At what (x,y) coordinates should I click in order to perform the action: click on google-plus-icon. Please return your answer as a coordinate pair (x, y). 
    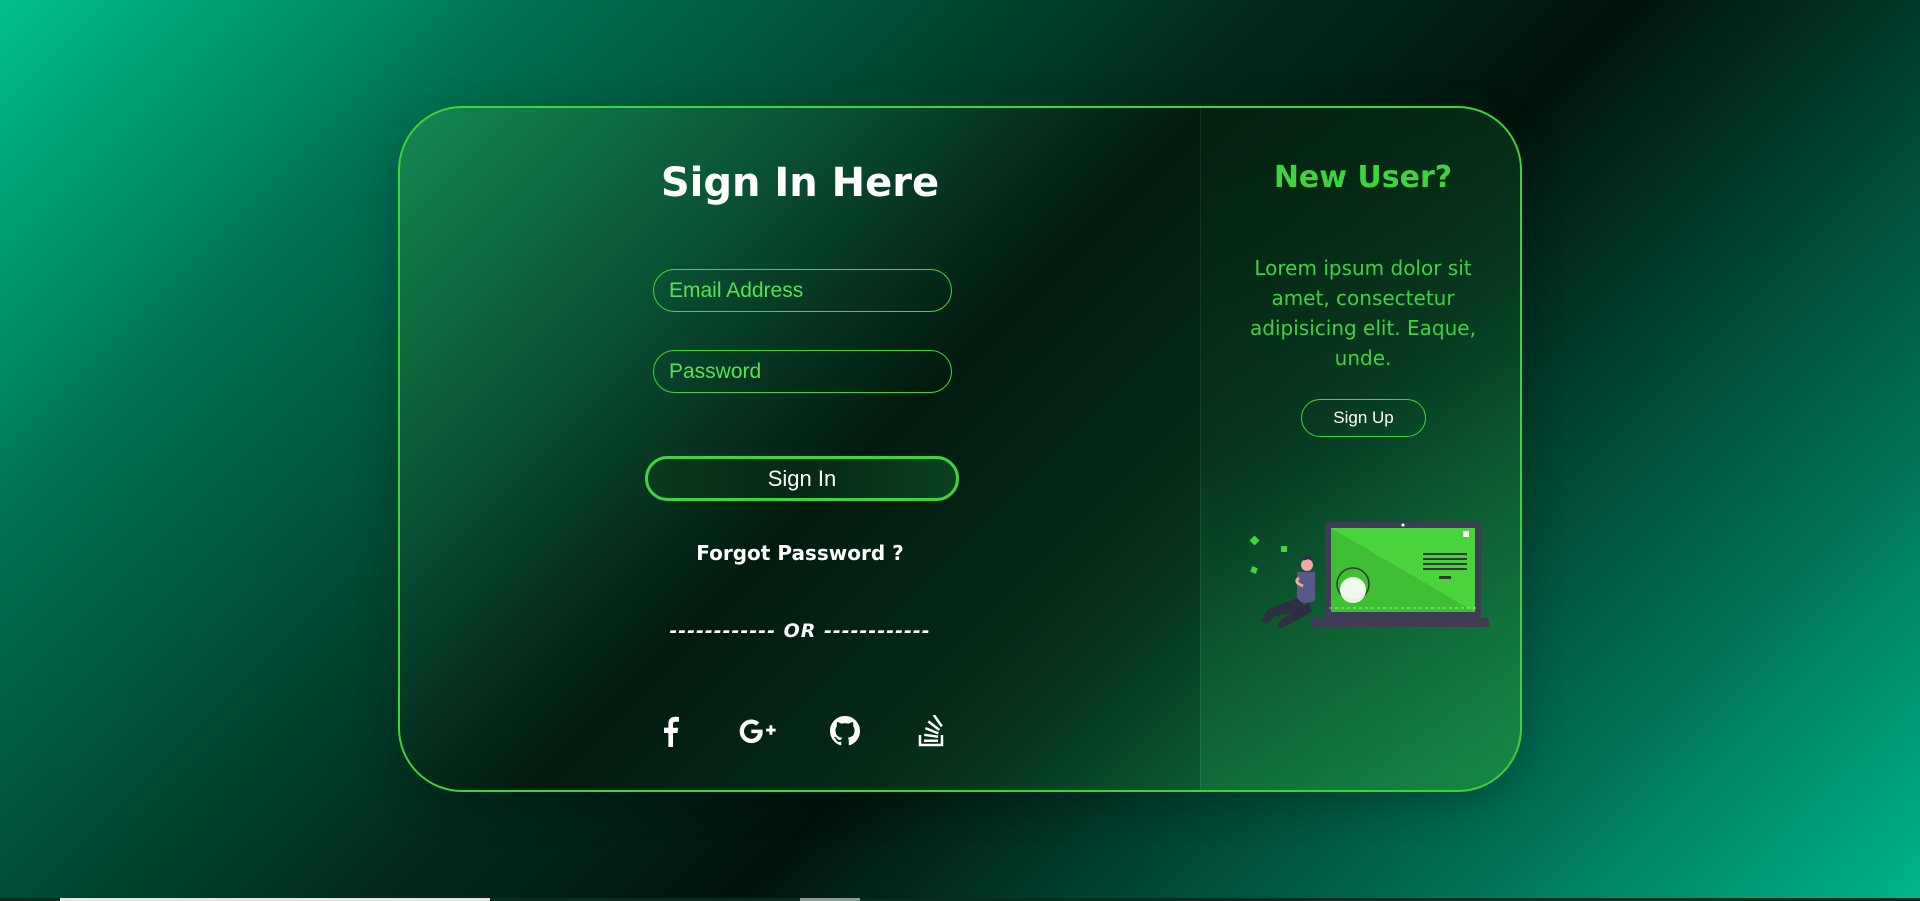
    Looking at the image, I should click on (758, 731).